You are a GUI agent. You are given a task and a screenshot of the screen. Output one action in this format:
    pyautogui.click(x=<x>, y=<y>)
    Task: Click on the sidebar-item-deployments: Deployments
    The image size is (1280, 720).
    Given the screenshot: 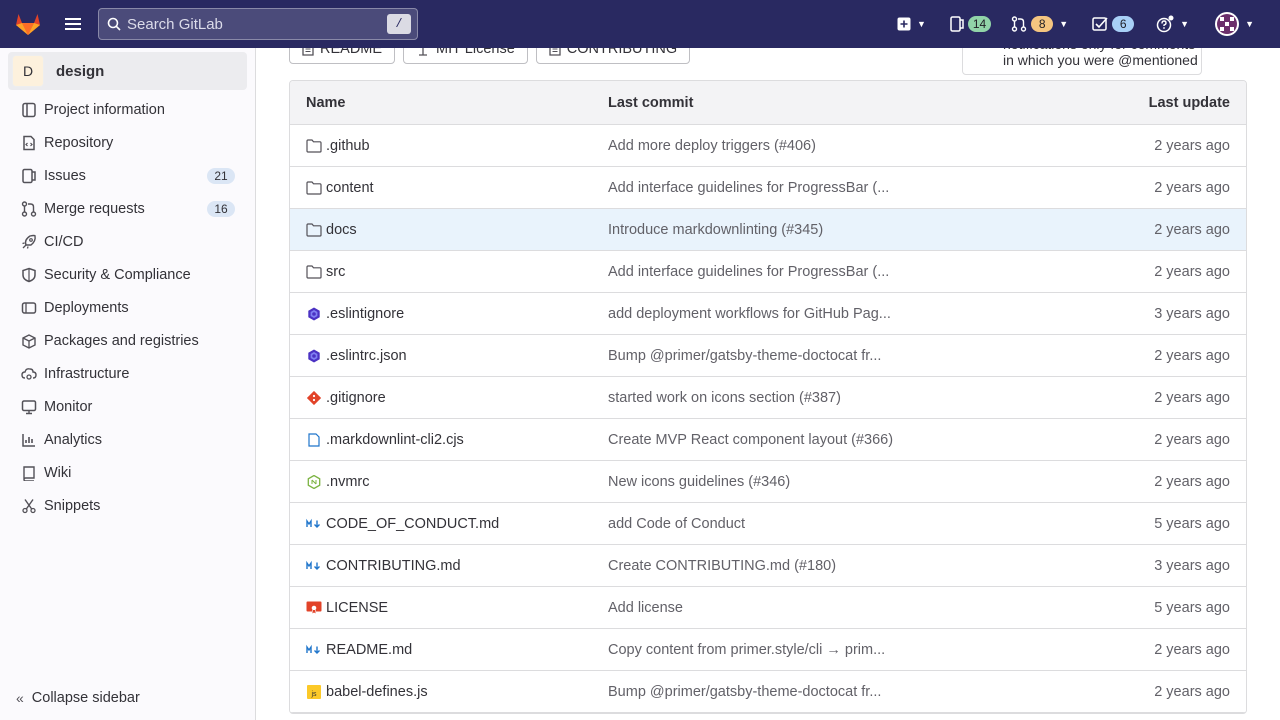 What is the action you would take?
    pyautogui.click(x=127, y=307)
    